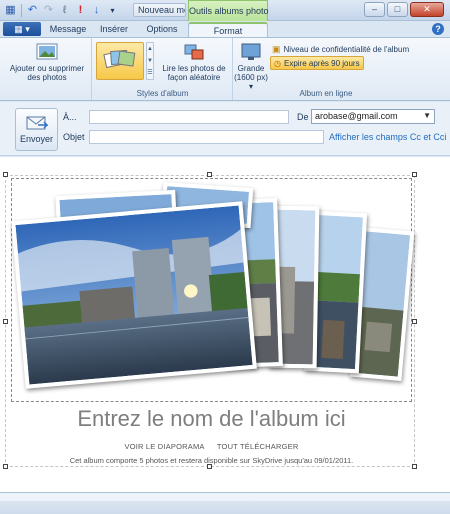 The image size is (450, 514). I want to click on photo-size-button: Grande (1600 px) ▾, so click(251, 66).